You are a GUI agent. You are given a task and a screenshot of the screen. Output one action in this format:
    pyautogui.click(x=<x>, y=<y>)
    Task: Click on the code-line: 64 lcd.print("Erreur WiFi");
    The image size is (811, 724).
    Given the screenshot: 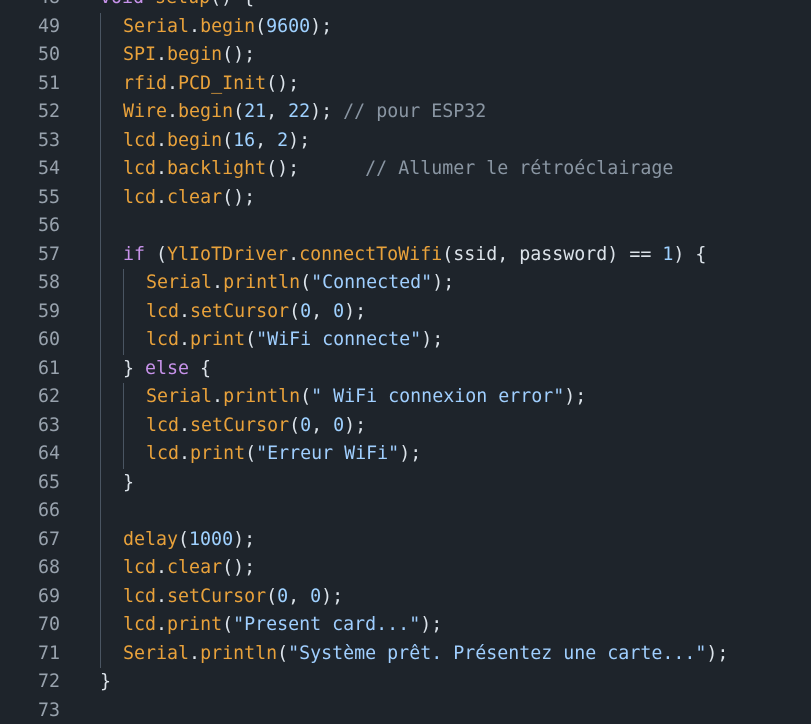 What is the action you would take?
    pyautogui.click(x=405, y=454)
    